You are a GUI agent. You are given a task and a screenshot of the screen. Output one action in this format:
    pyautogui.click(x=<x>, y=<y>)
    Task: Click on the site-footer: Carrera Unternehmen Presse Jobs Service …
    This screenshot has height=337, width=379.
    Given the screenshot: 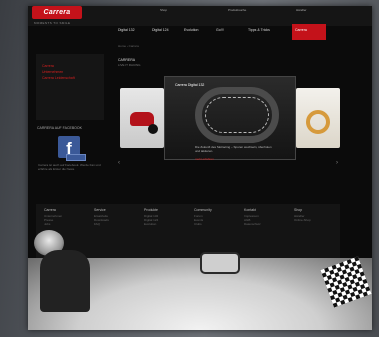 What is the action you would take?
    pyautogui.click(x=188, y=231)
    